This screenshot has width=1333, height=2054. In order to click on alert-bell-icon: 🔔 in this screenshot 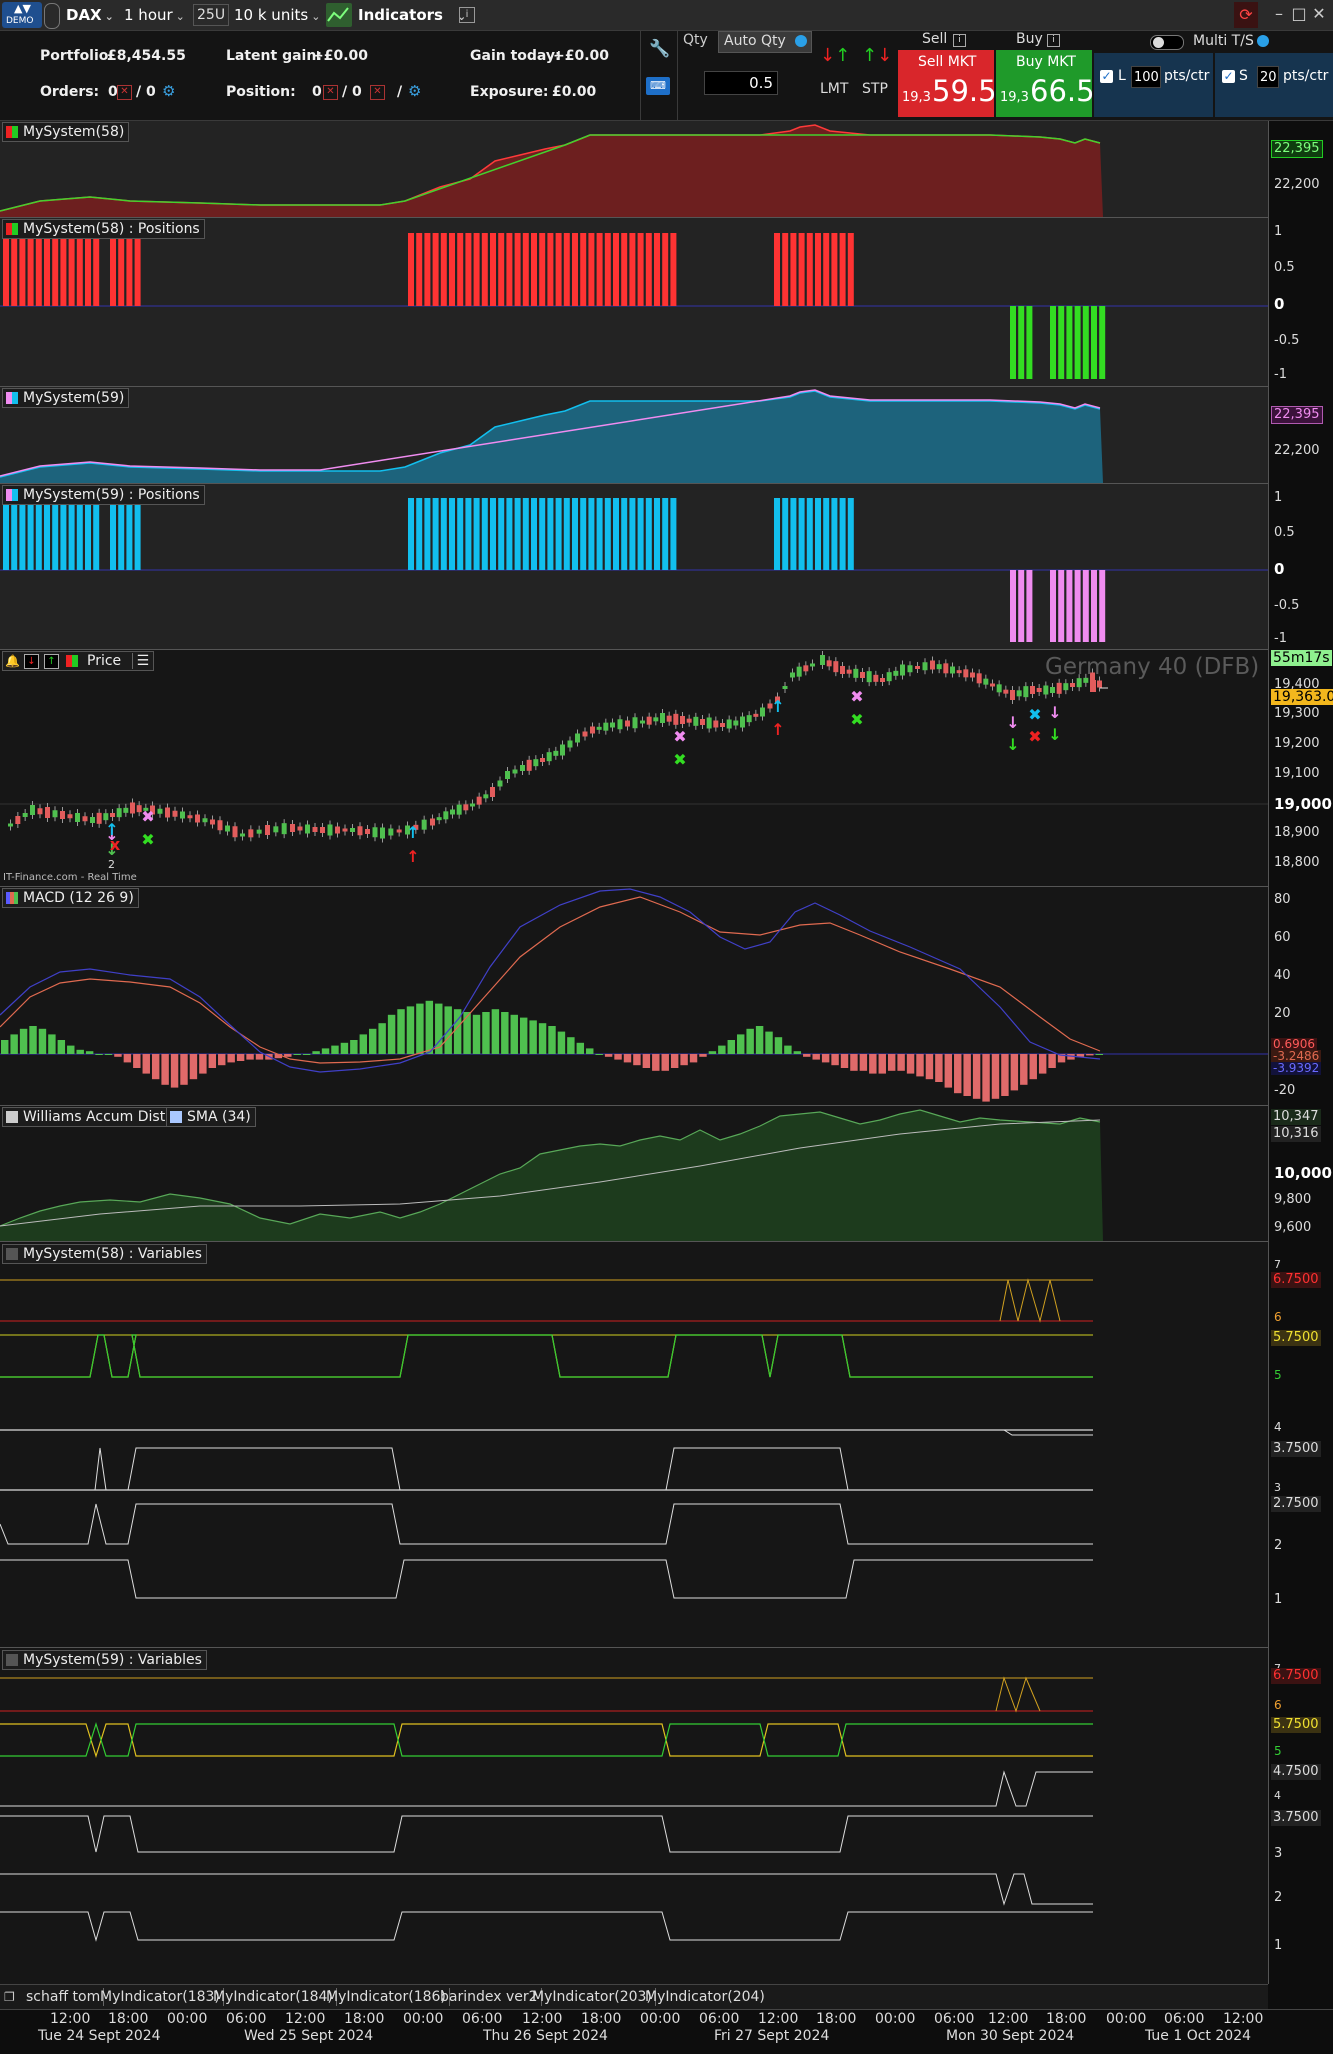, I will do `click(12, 661)`.